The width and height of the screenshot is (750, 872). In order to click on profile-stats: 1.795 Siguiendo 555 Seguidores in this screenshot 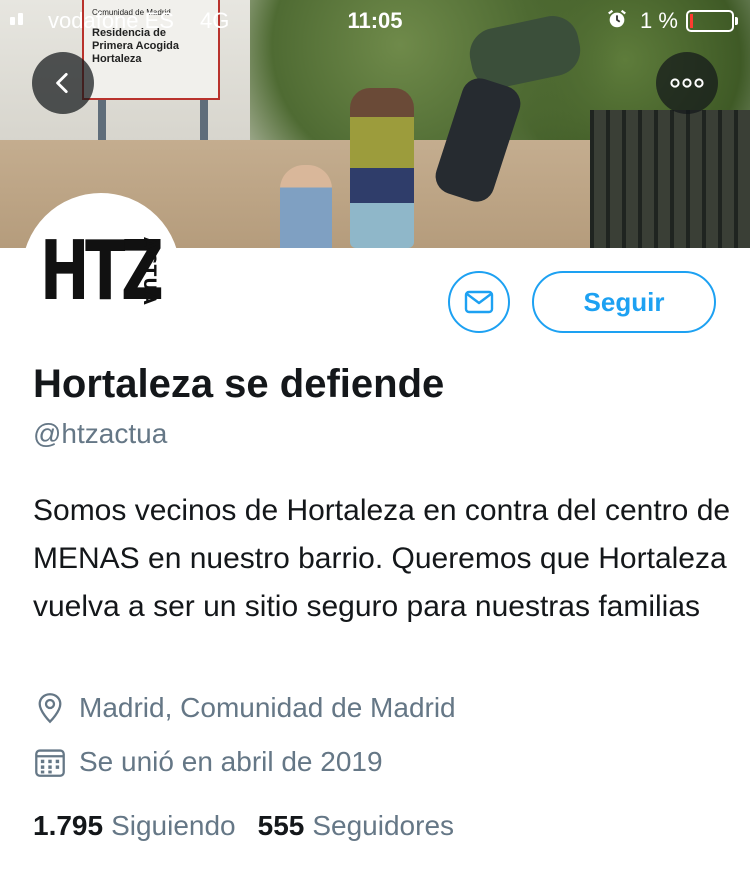, I will do `click(243, 826)`.